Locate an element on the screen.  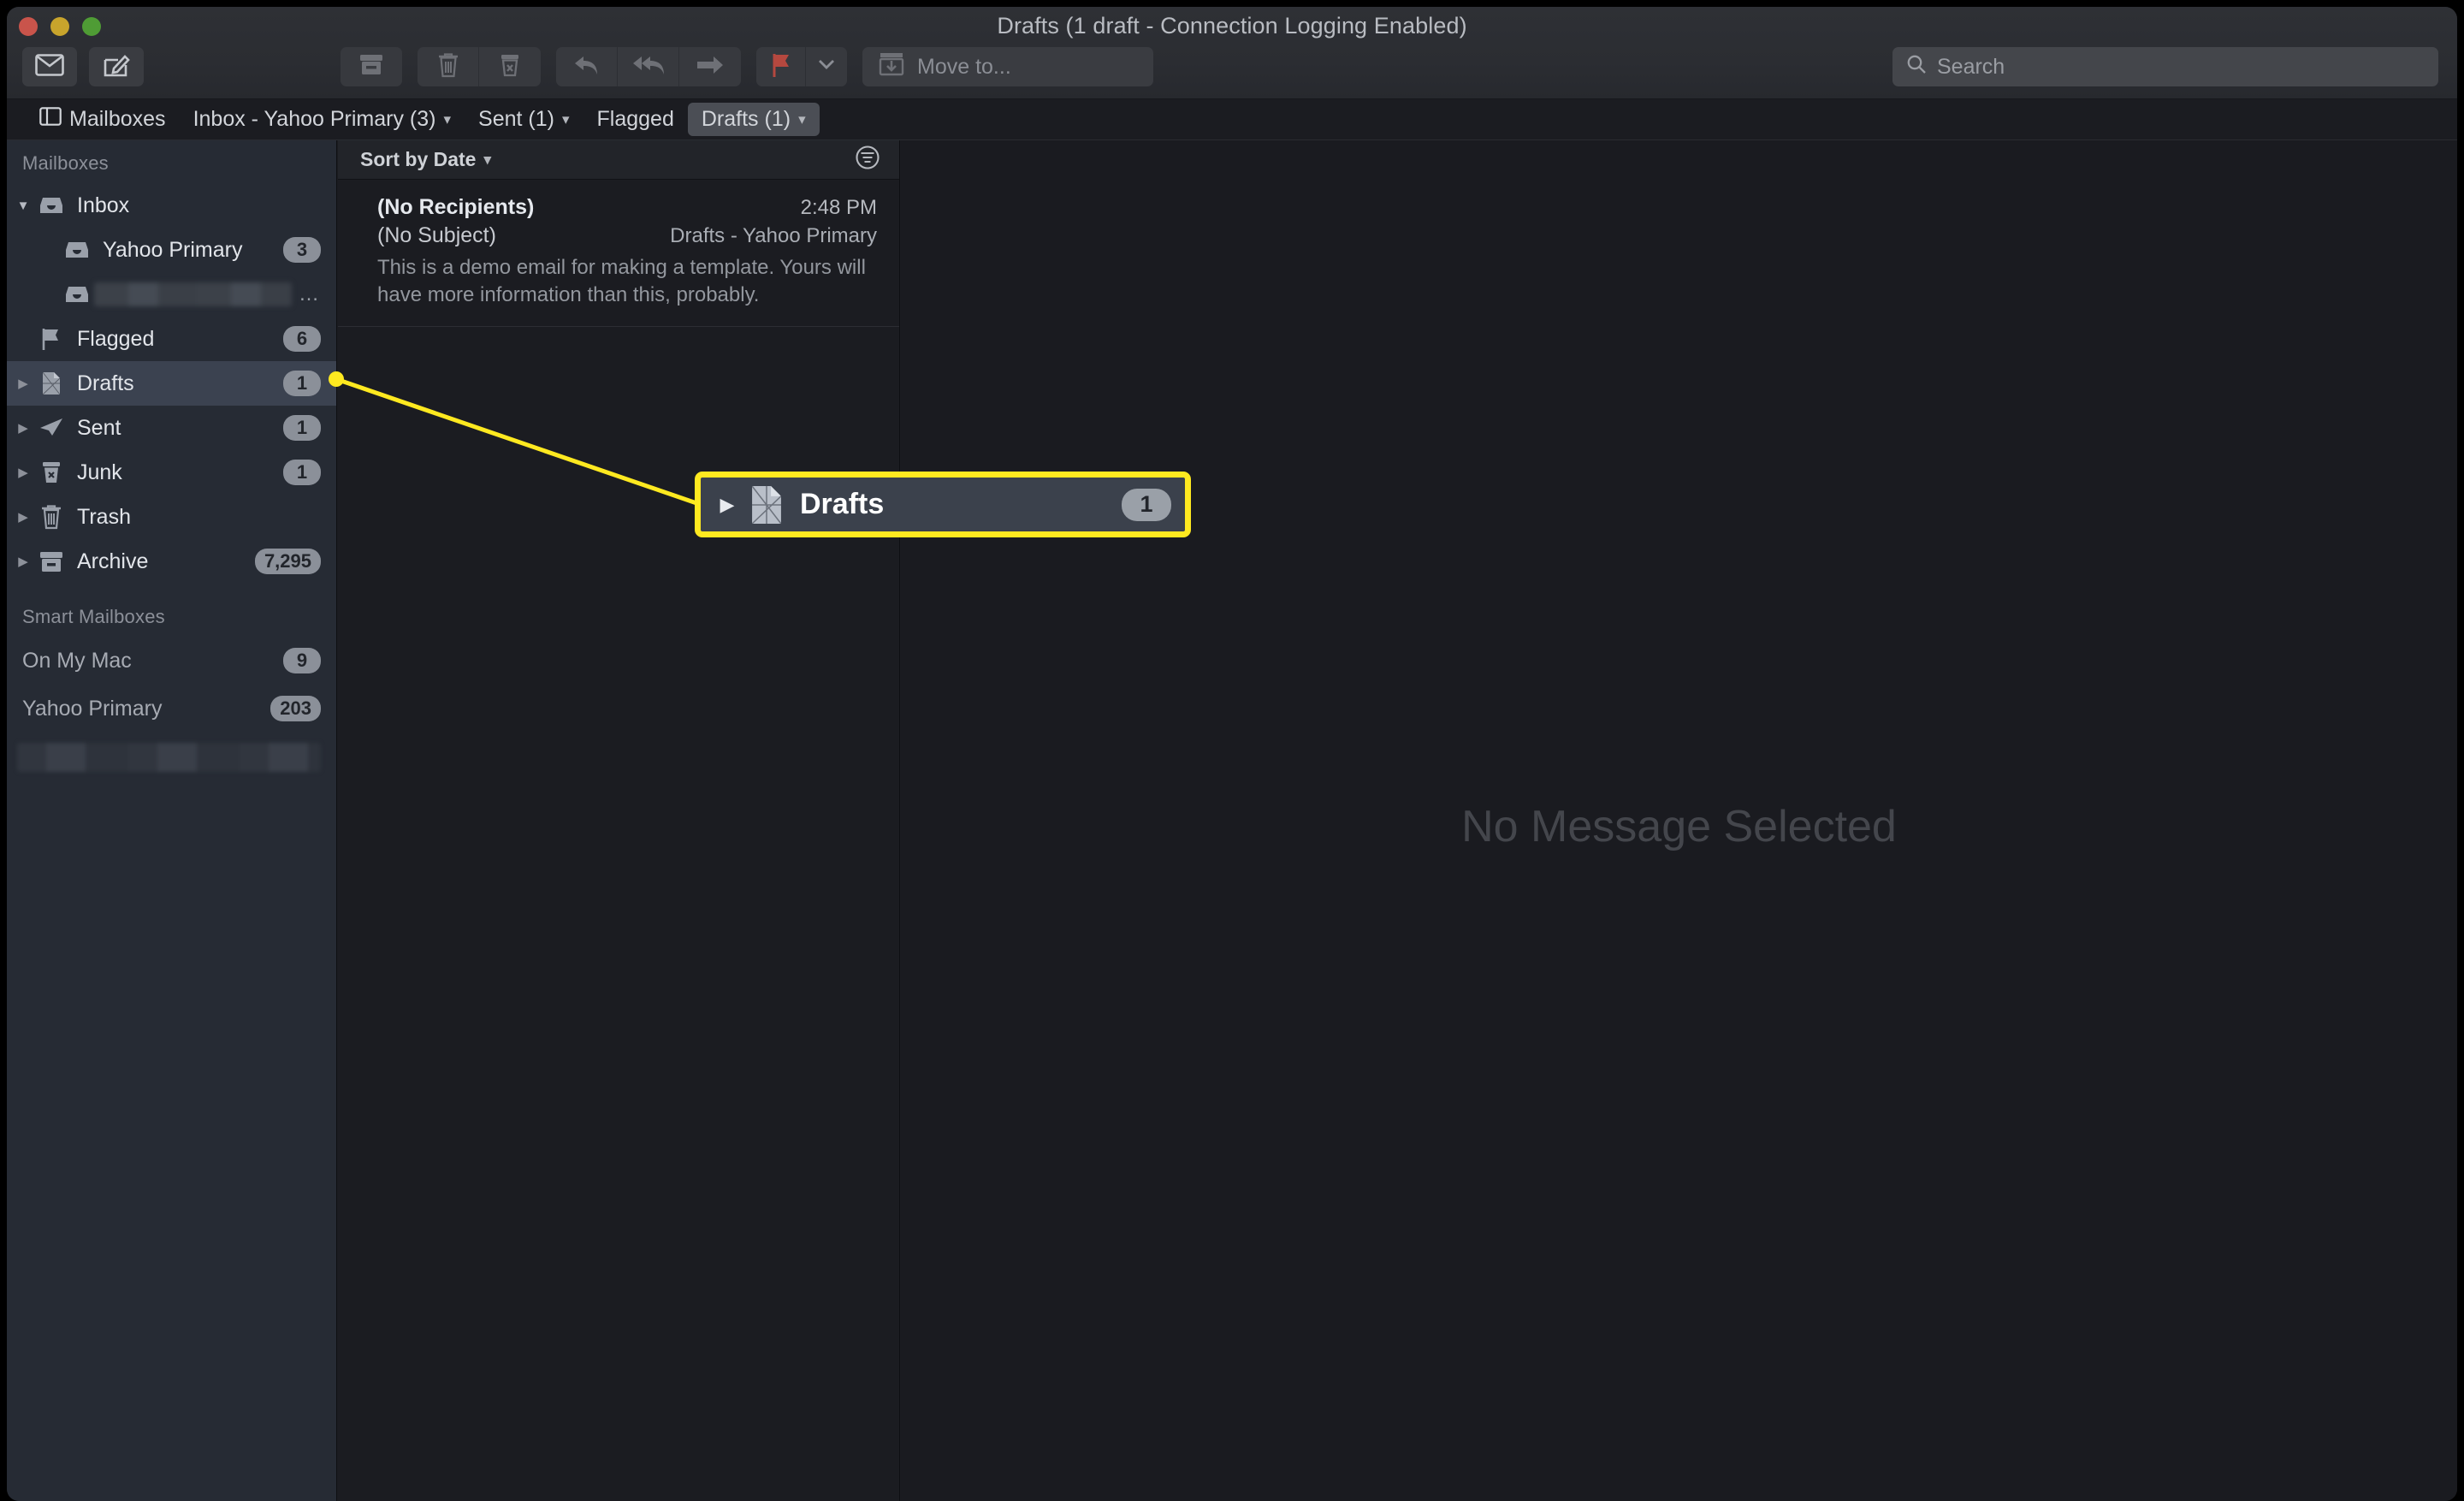
sidebar-section-mailboxes: Mailboxes is located at coordinates (65, 163).